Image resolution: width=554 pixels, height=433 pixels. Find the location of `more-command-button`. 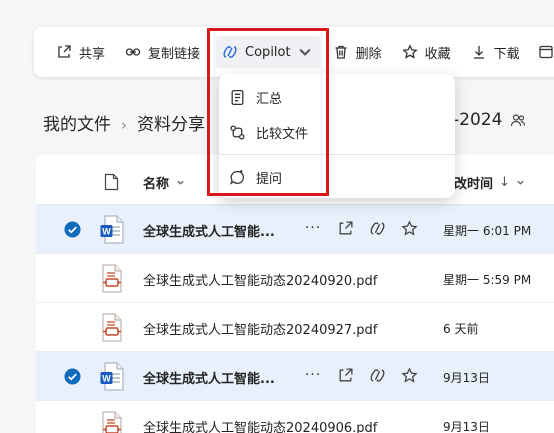

more-command-button is located at coordinates (543, 52).